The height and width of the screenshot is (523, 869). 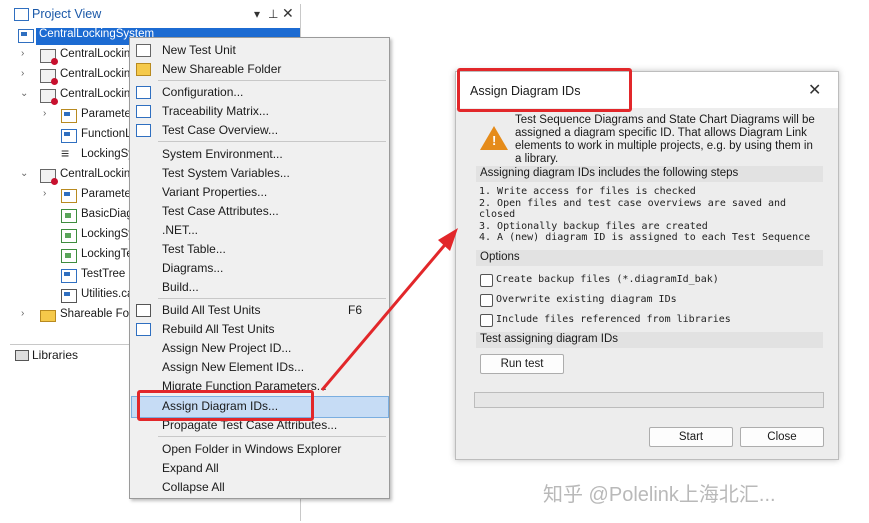 What do you see at coordinates (385, 315) in the screenshot?
I see `arrow-shaft` at bounding box center [385, 315].